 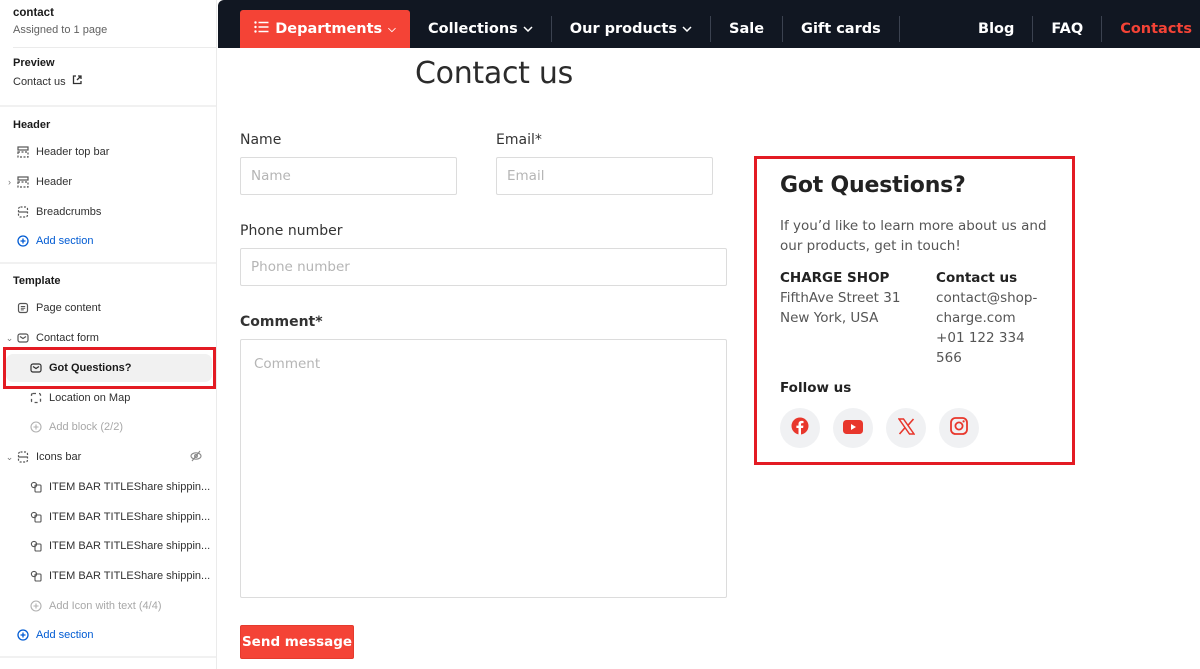 I want to click on departments-button: Departments ⌵, so click(x=325, y=29).